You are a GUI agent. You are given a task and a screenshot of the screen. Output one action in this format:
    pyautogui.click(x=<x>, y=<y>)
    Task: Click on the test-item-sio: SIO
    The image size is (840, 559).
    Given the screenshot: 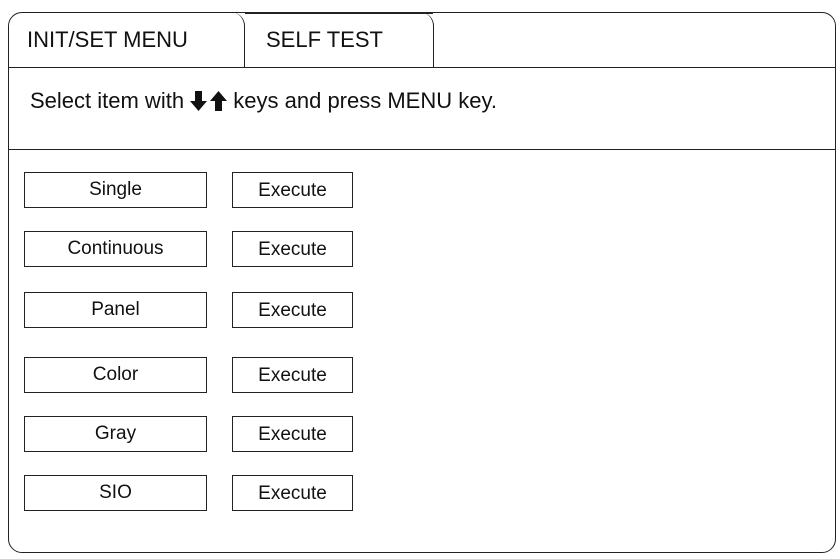 What is the action you would take?
    pyautogui.click(x=115, y=493)
    